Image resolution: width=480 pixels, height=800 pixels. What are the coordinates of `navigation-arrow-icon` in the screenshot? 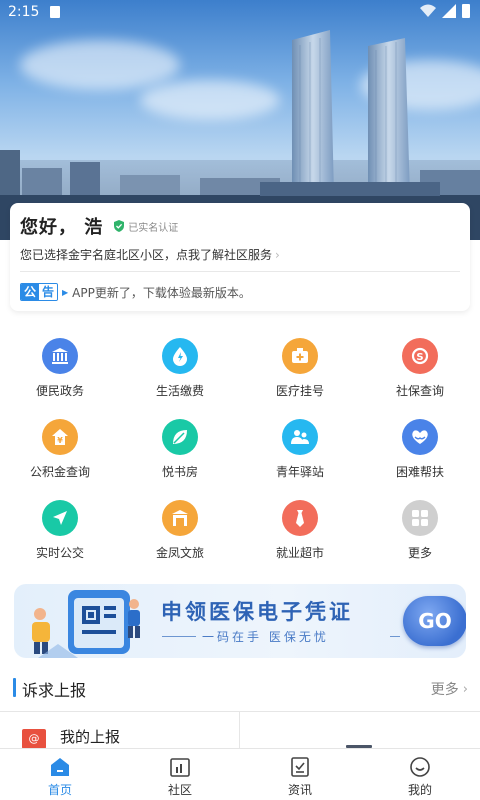 It's located at (60, 518).